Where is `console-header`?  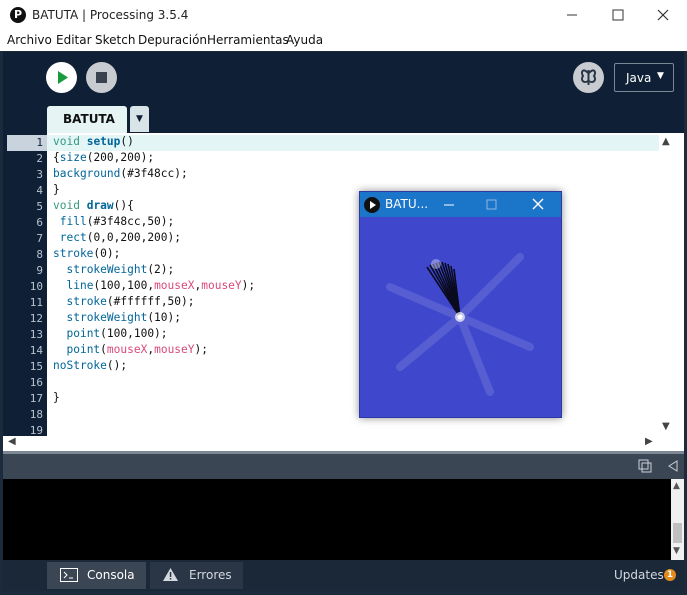 console-header is located at coordinates (343, 465).